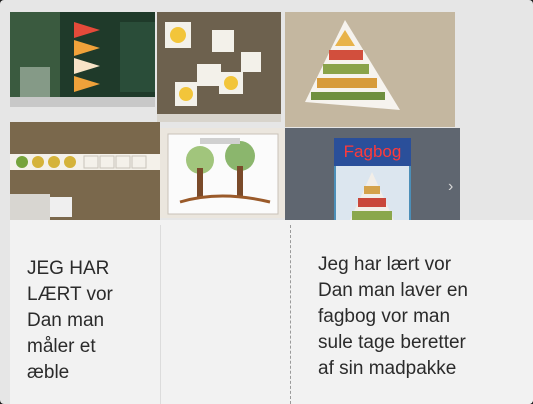 This screenshot has width=533, height=404. Describe the element at coordinates (48, 372) in the screenshot. I see `left-caption-line: æble` at that location.